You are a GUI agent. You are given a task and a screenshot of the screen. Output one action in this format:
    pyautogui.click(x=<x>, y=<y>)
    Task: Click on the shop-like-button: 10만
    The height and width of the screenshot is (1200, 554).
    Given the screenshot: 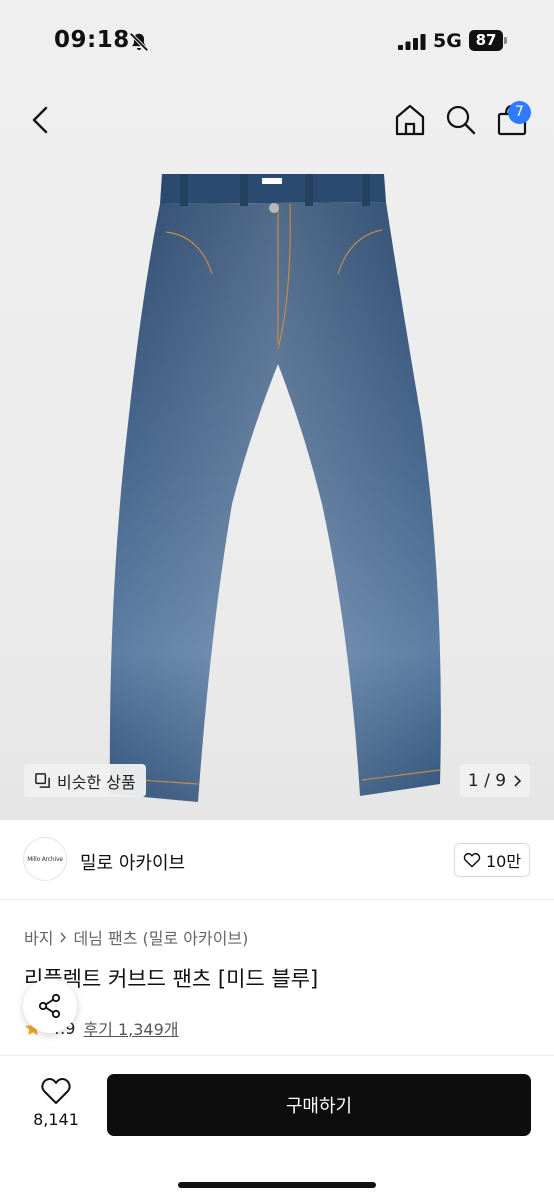 What is the action you would take?
    pyautogui.click(x=492, y=860)
    